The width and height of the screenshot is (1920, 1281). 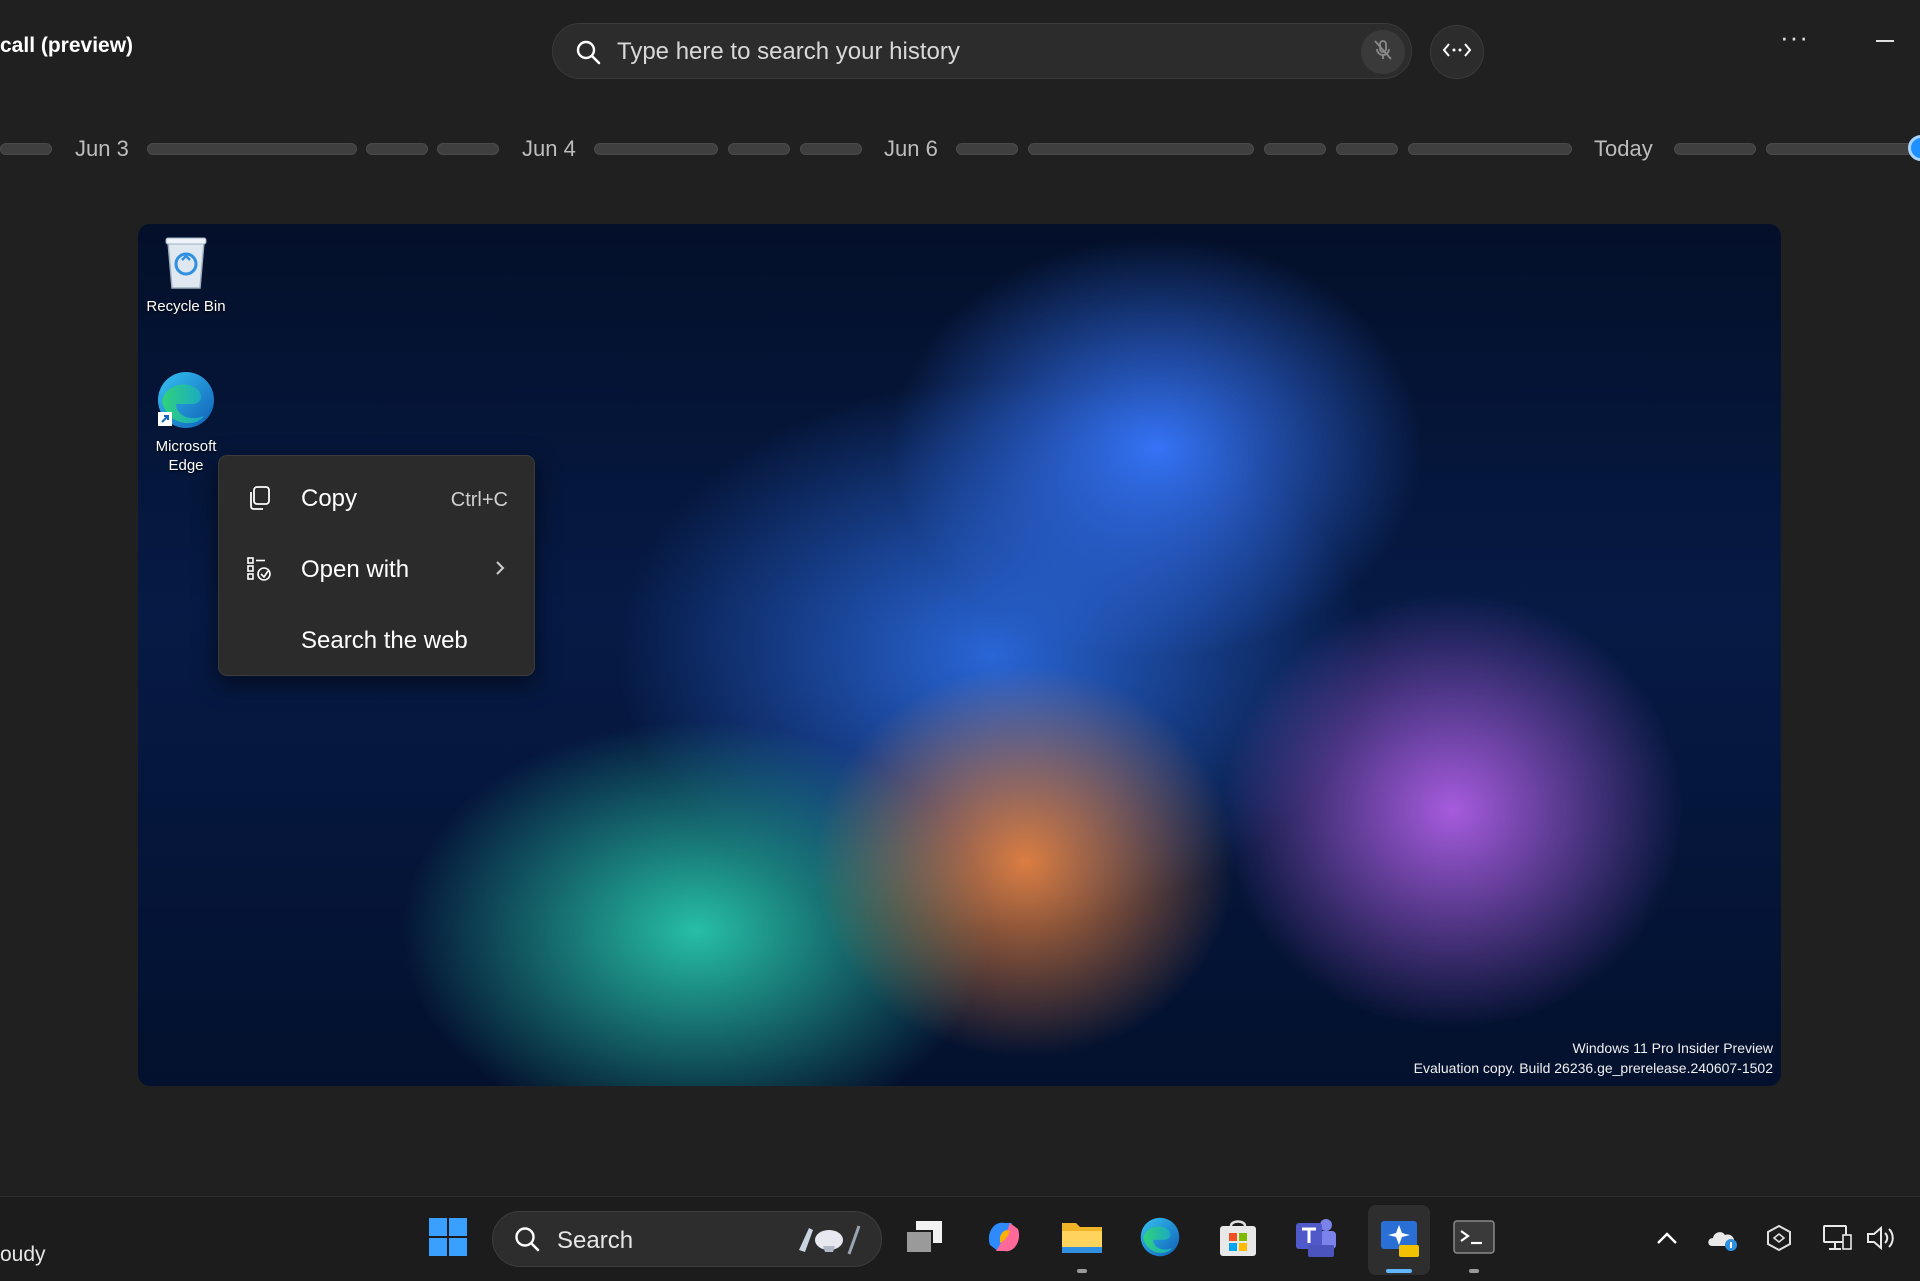 I want to click on copy-icon, so click(x=259, y=500).